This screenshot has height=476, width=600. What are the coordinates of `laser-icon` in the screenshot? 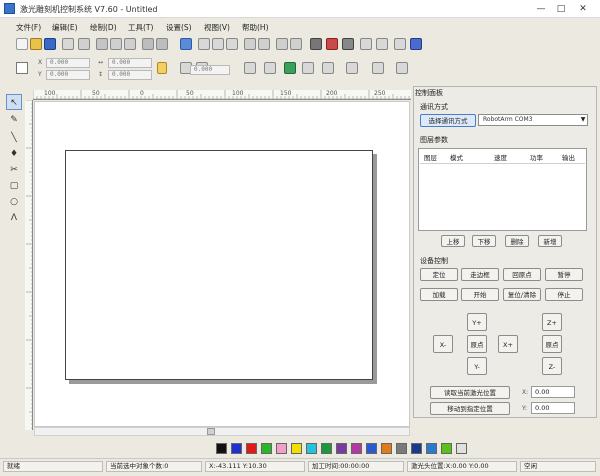 It's located at (332, 44).